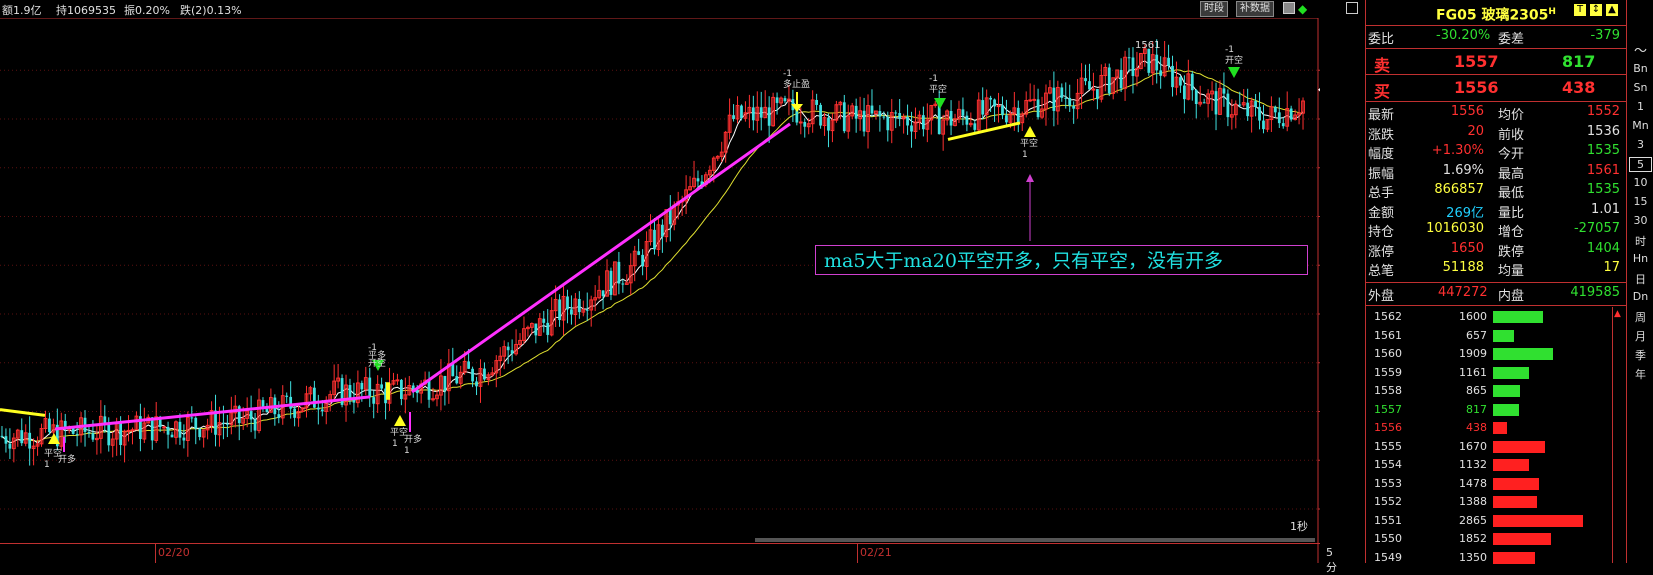 The image size is (1653, 575). What do you see at coordinates (1494, 37) in the screenshot?
I see `weibi-row: 委比 -30.20% 委差 -379` at bounding box center [1494, 37].